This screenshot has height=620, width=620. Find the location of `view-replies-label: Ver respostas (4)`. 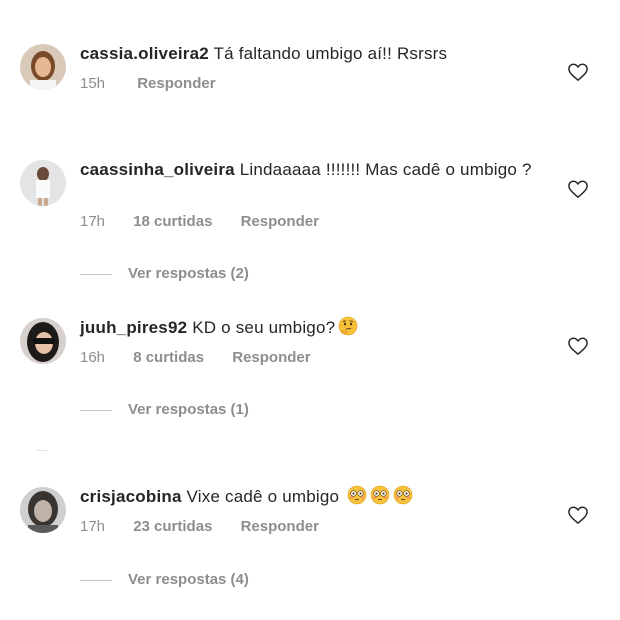

view-replies-label: Ver respostas (4) is located at coordinates (188, 579).